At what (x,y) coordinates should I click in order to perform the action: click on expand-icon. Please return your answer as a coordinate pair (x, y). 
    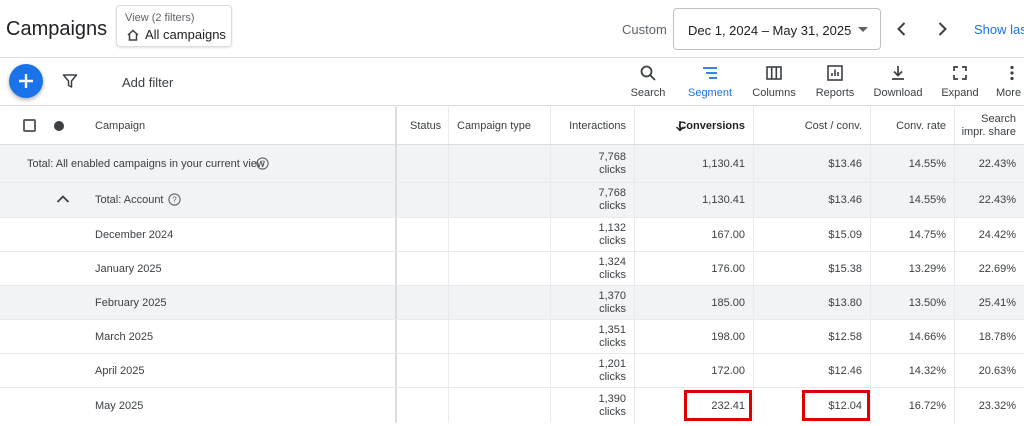
    Looking at the image, I should click on (960, 73).